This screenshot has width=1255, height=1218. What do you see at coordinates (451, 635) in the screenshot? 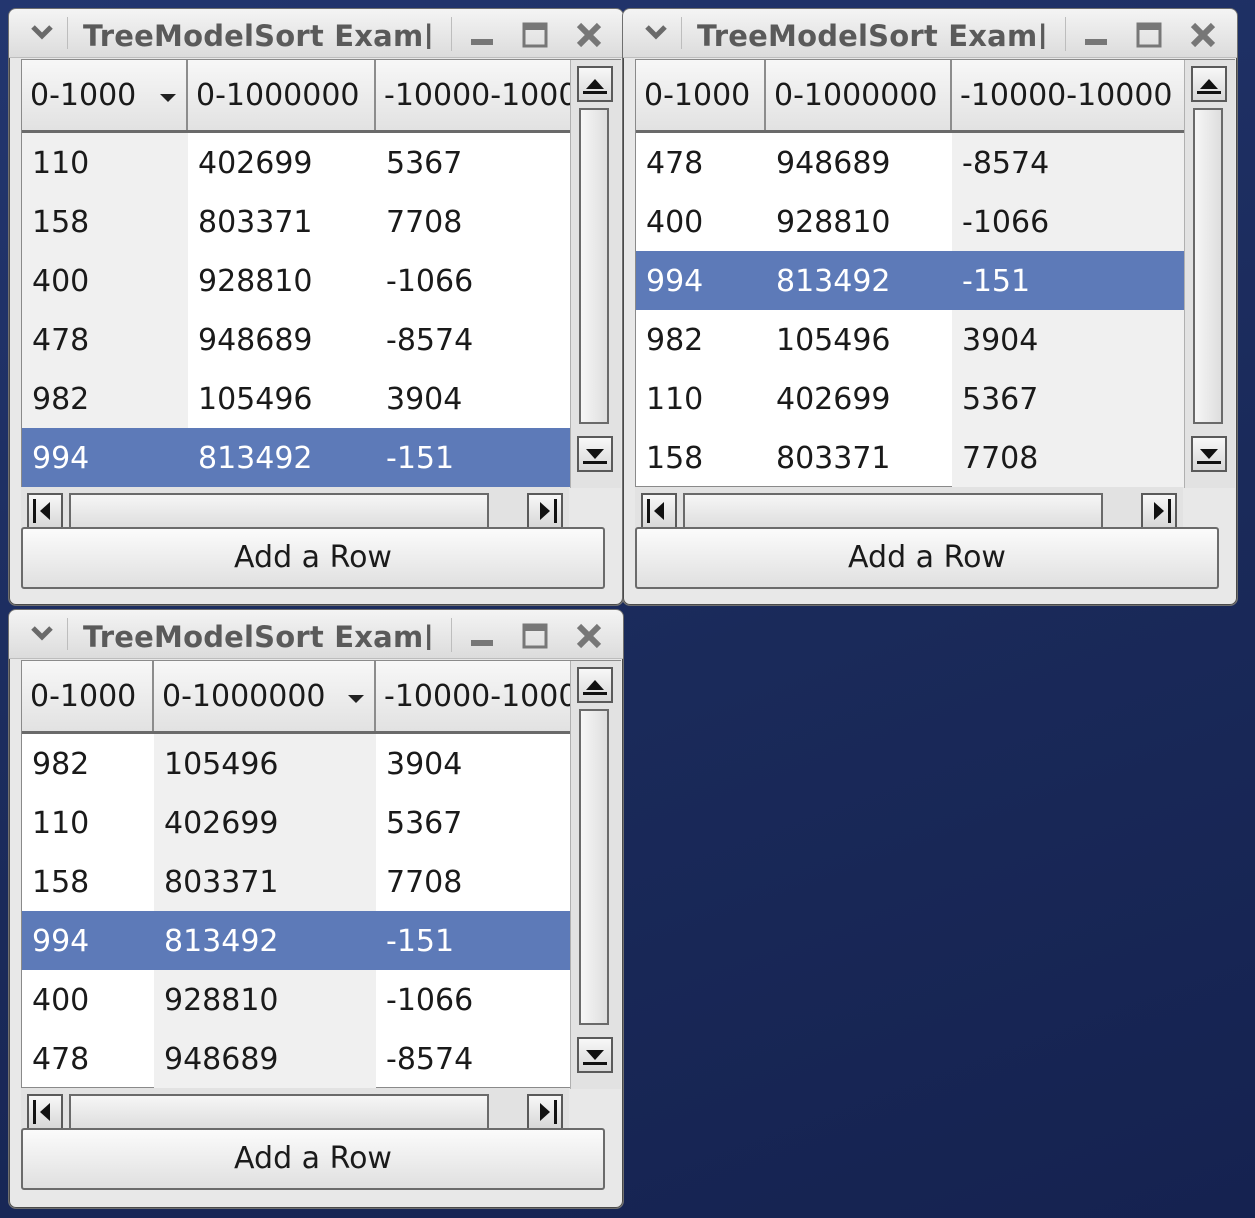
I see `titlebar-divider` at bounding box center [451, 635].